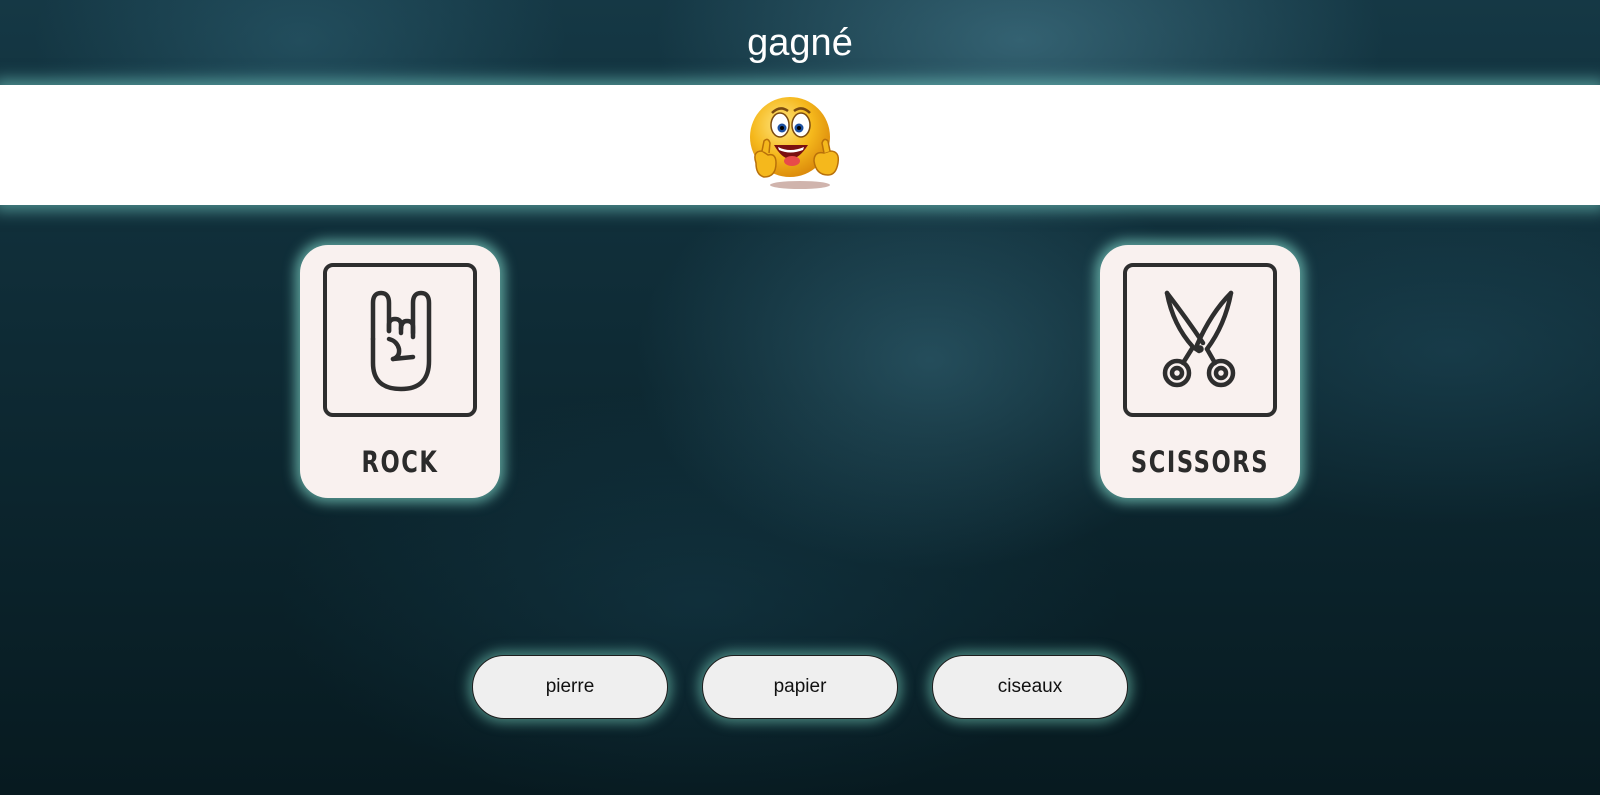 The width and height of the screenshot is (1600, 795). What do you see at coordinates (1200, 462) in the screenshot?
I see `computer-choice-label: SCISSORS` at bounding box center [1200, 462].